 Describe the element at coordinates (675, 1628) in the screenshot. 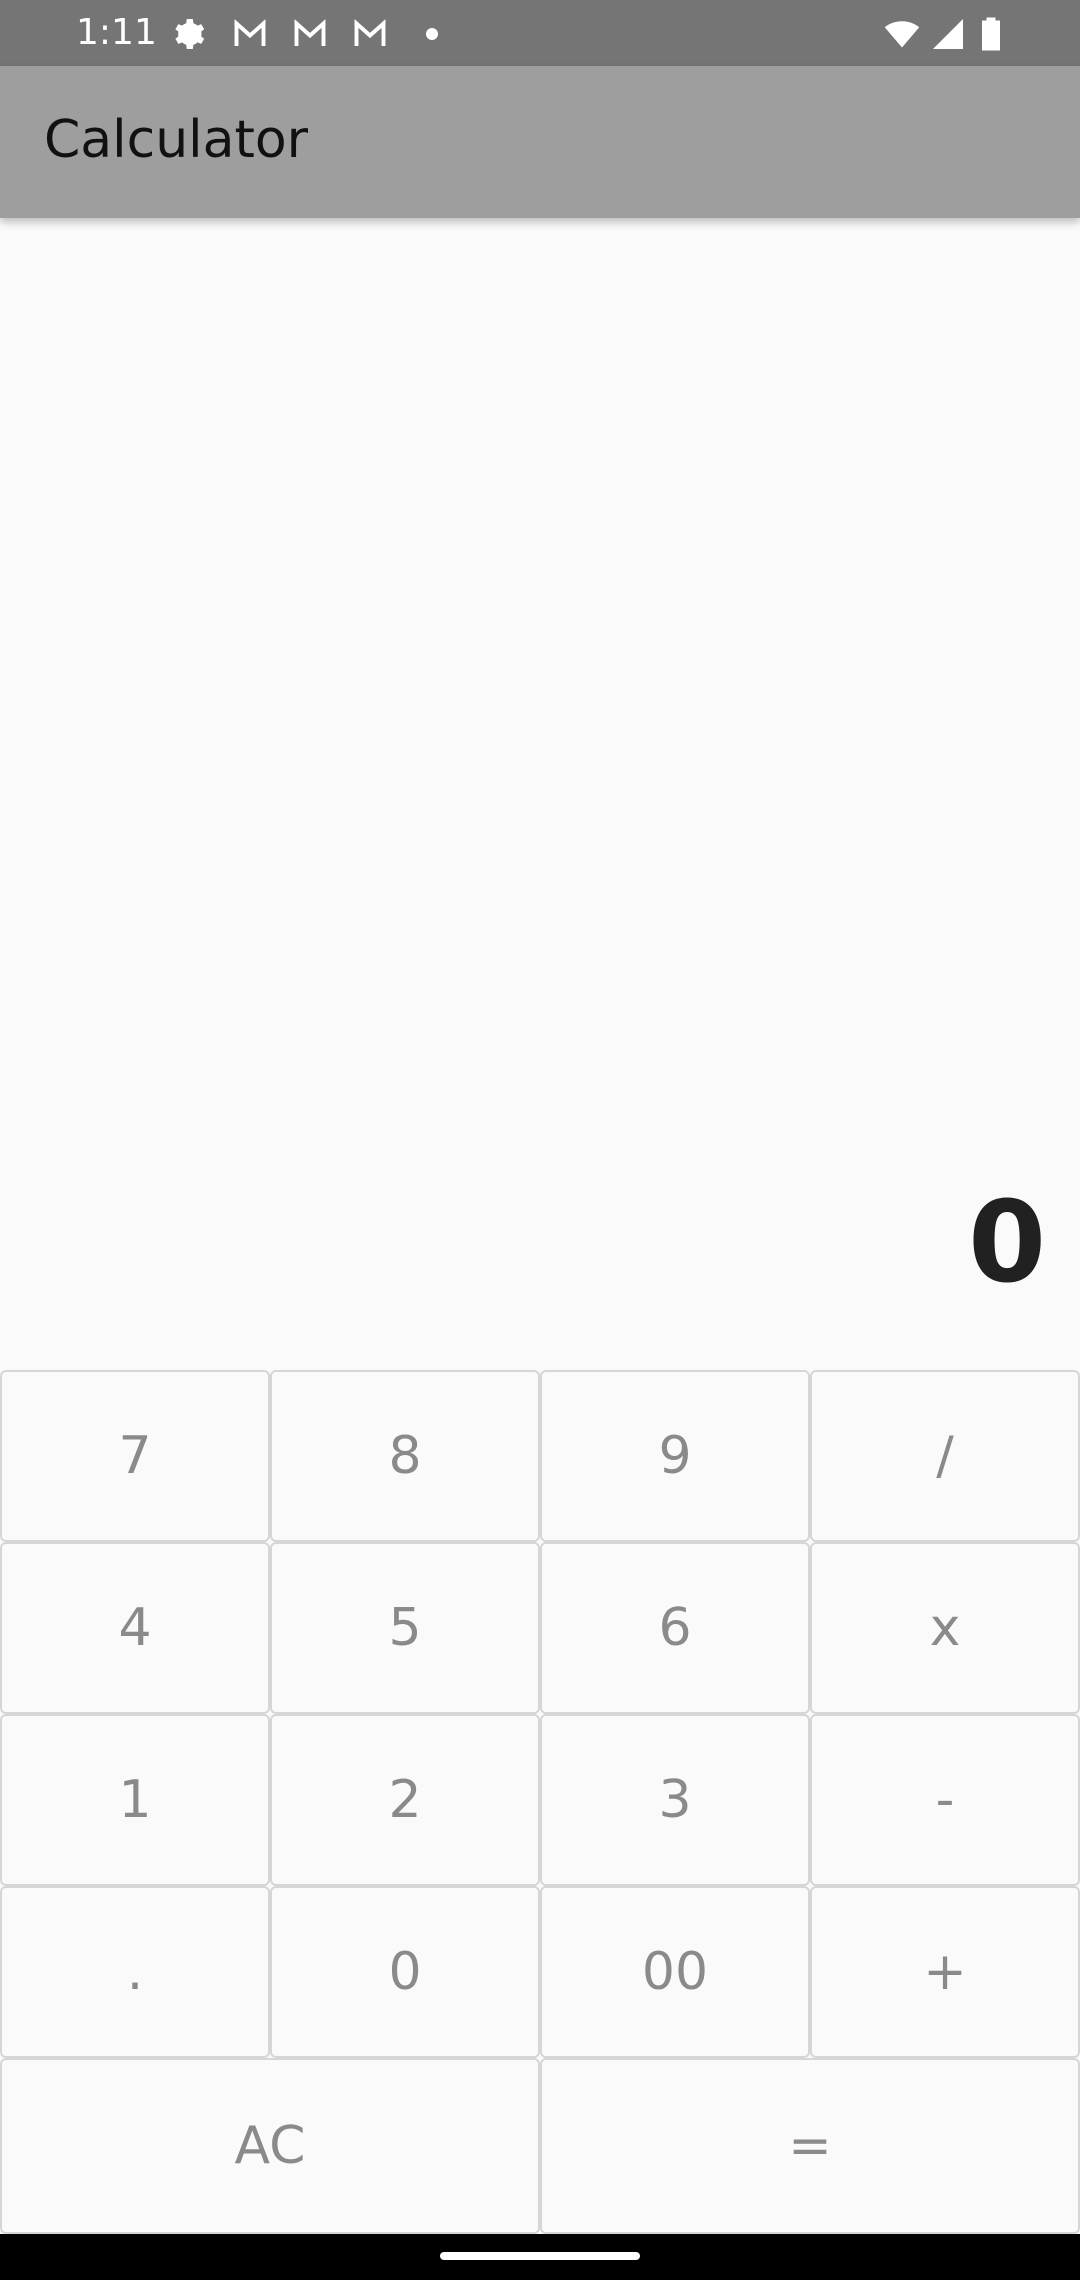

I see `key-6: 6` at that location.